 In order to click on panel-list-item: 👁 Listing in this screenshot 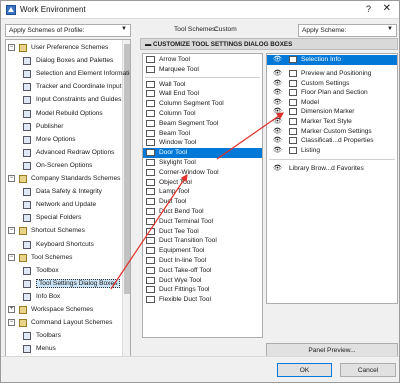, I will do `click(332, 151)`.